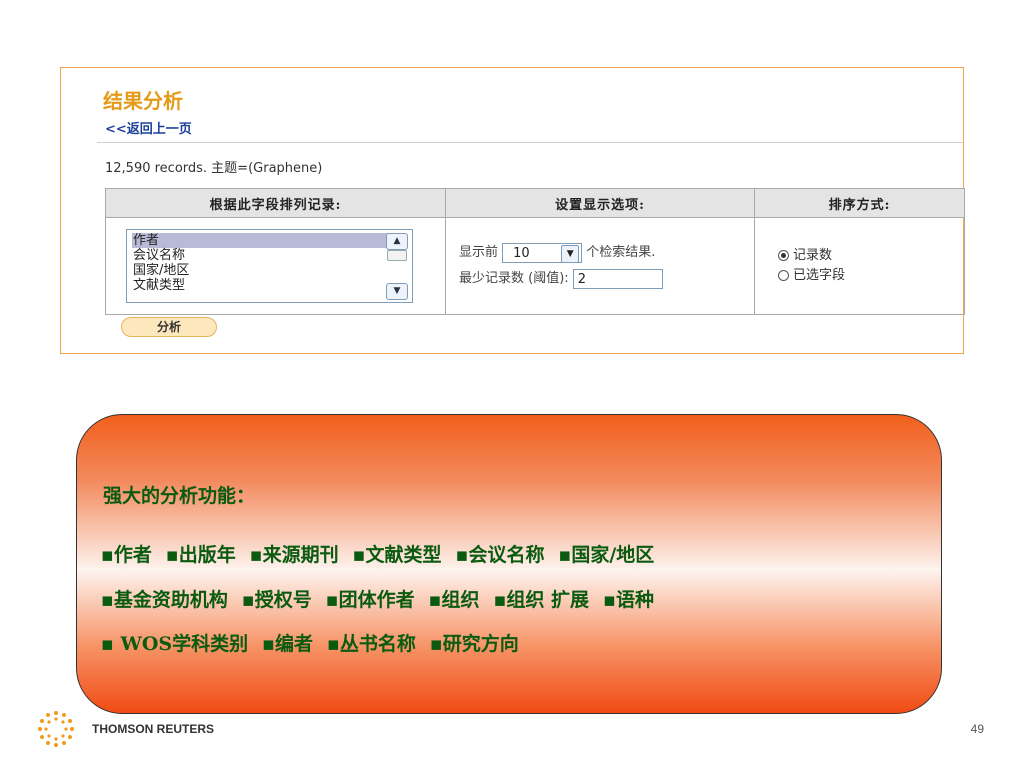 Image resolution: width=1024 pixels, height=768 pixels. Describe the element at coordinates (397, 255) in the screenshot. I see `scroll-thumb` at that location.